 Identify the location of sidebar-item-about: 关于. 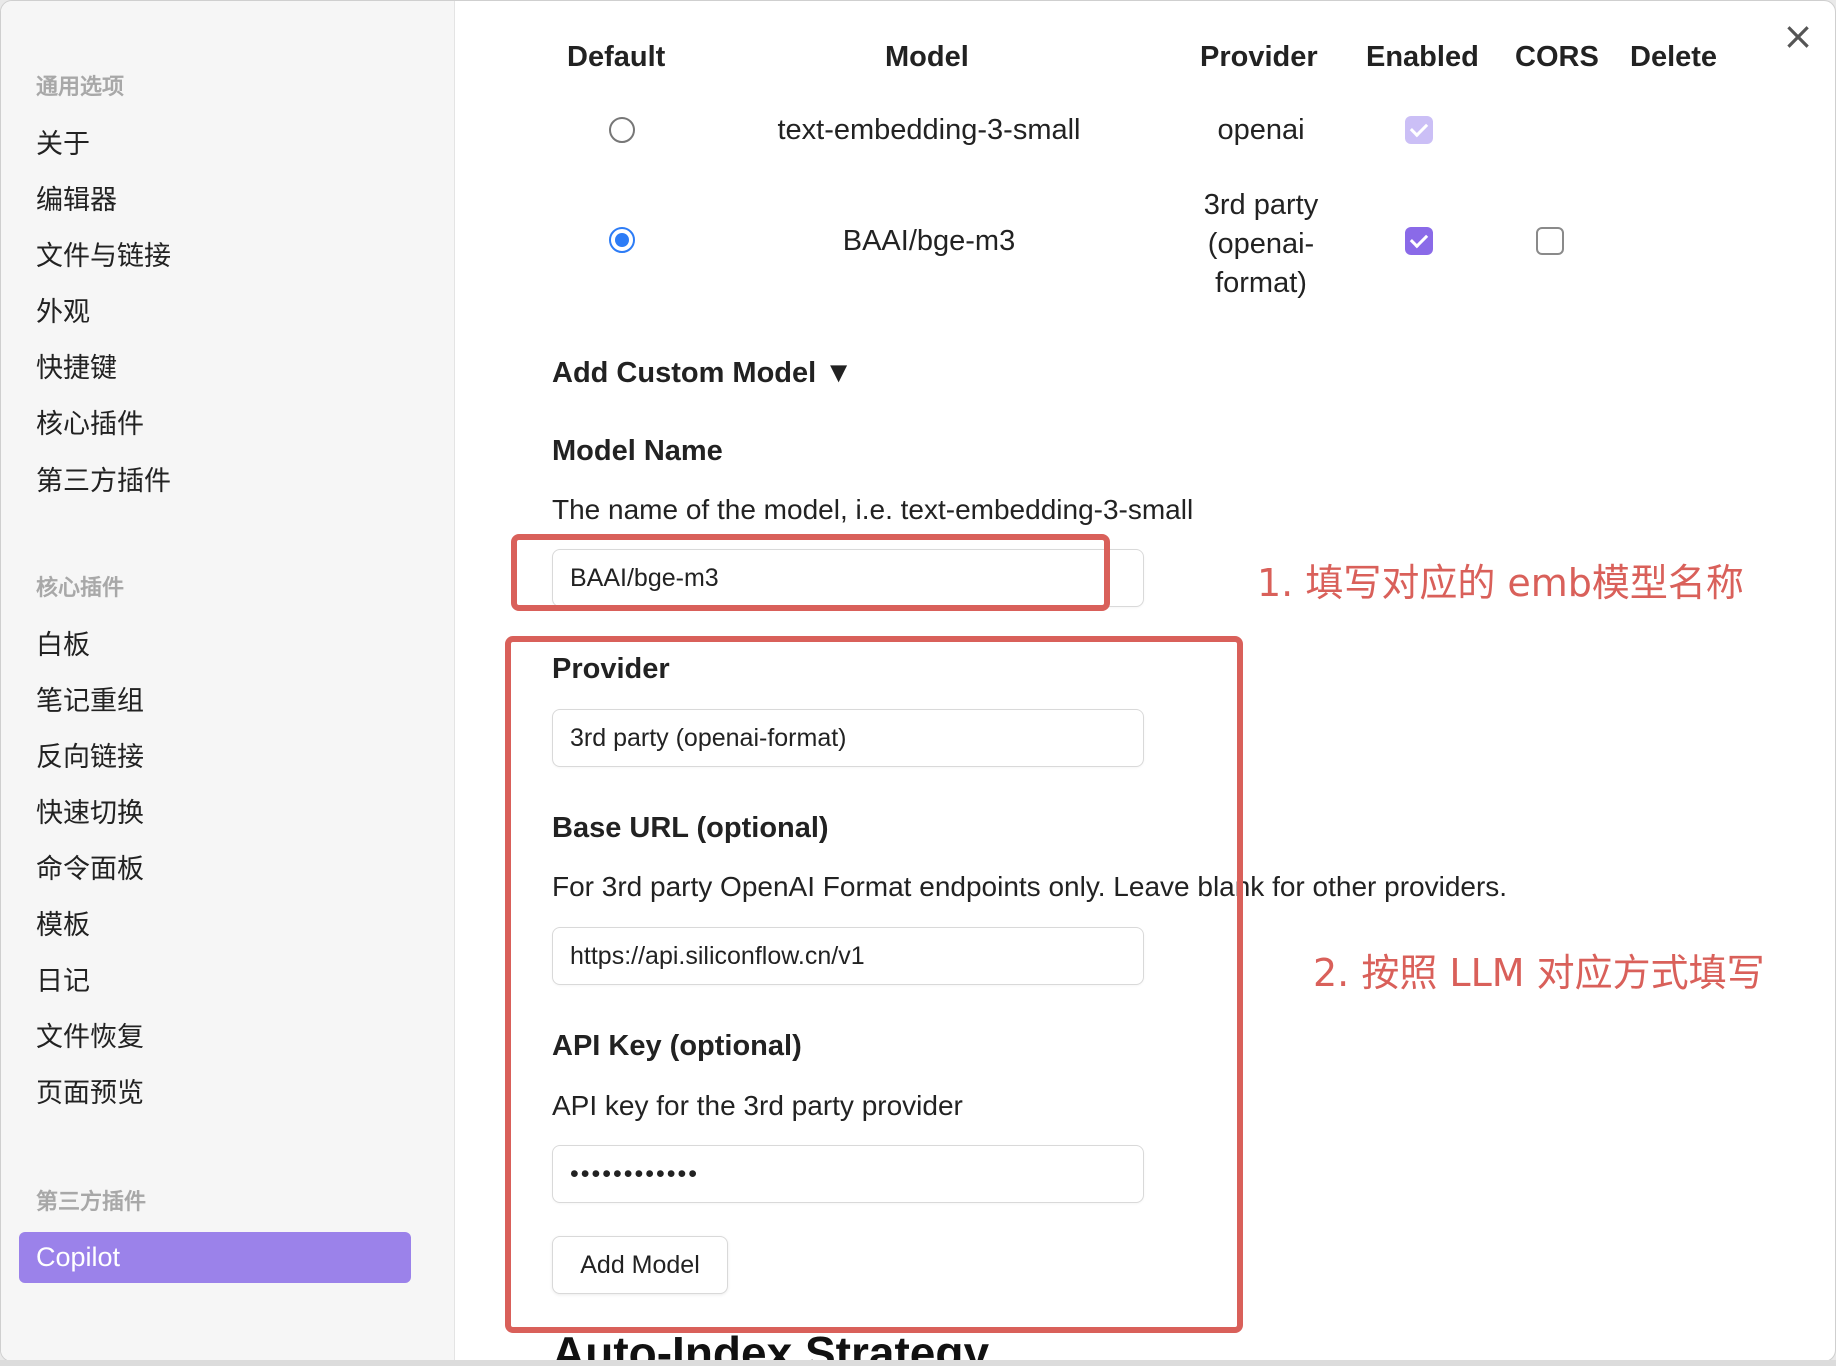
(63, 141).